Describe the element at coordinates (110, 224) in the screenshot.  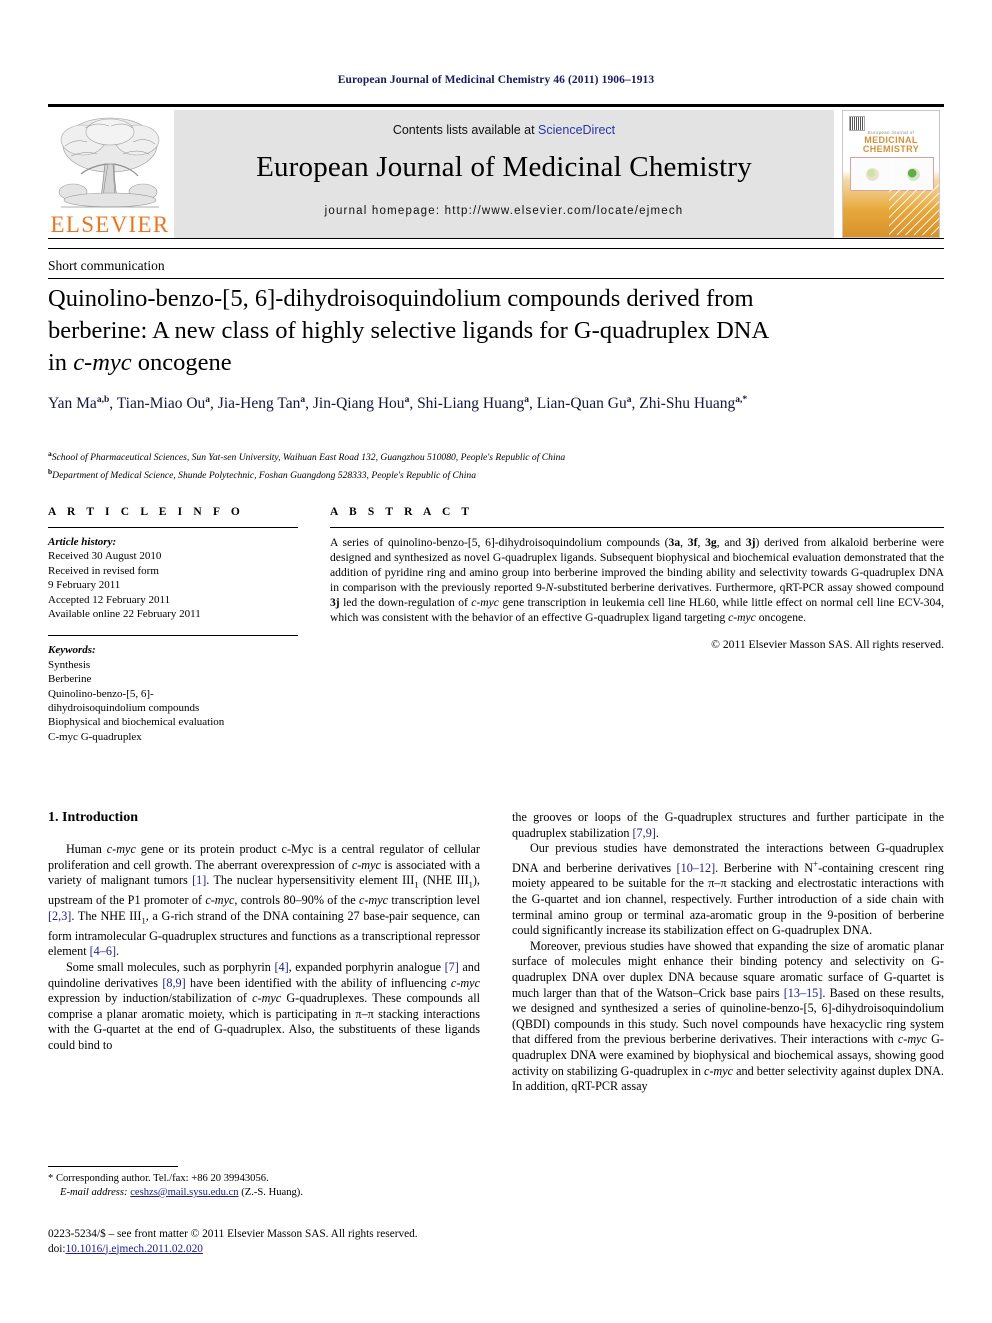
I see `elsevier-wordmark: ELSEVIER` at that location.